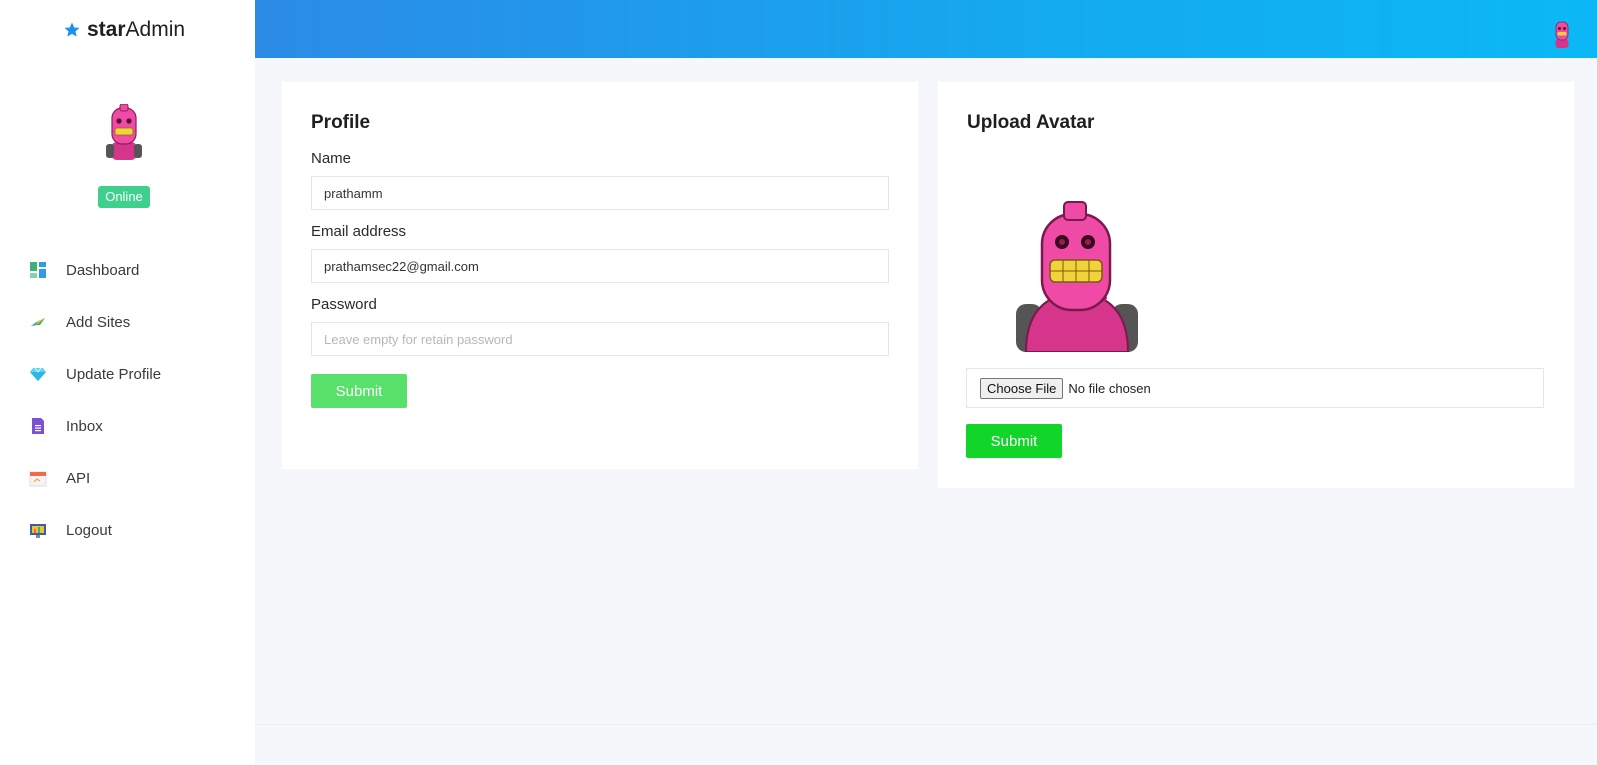  I want to click on brand-name-bold: star, so click(106, 29).